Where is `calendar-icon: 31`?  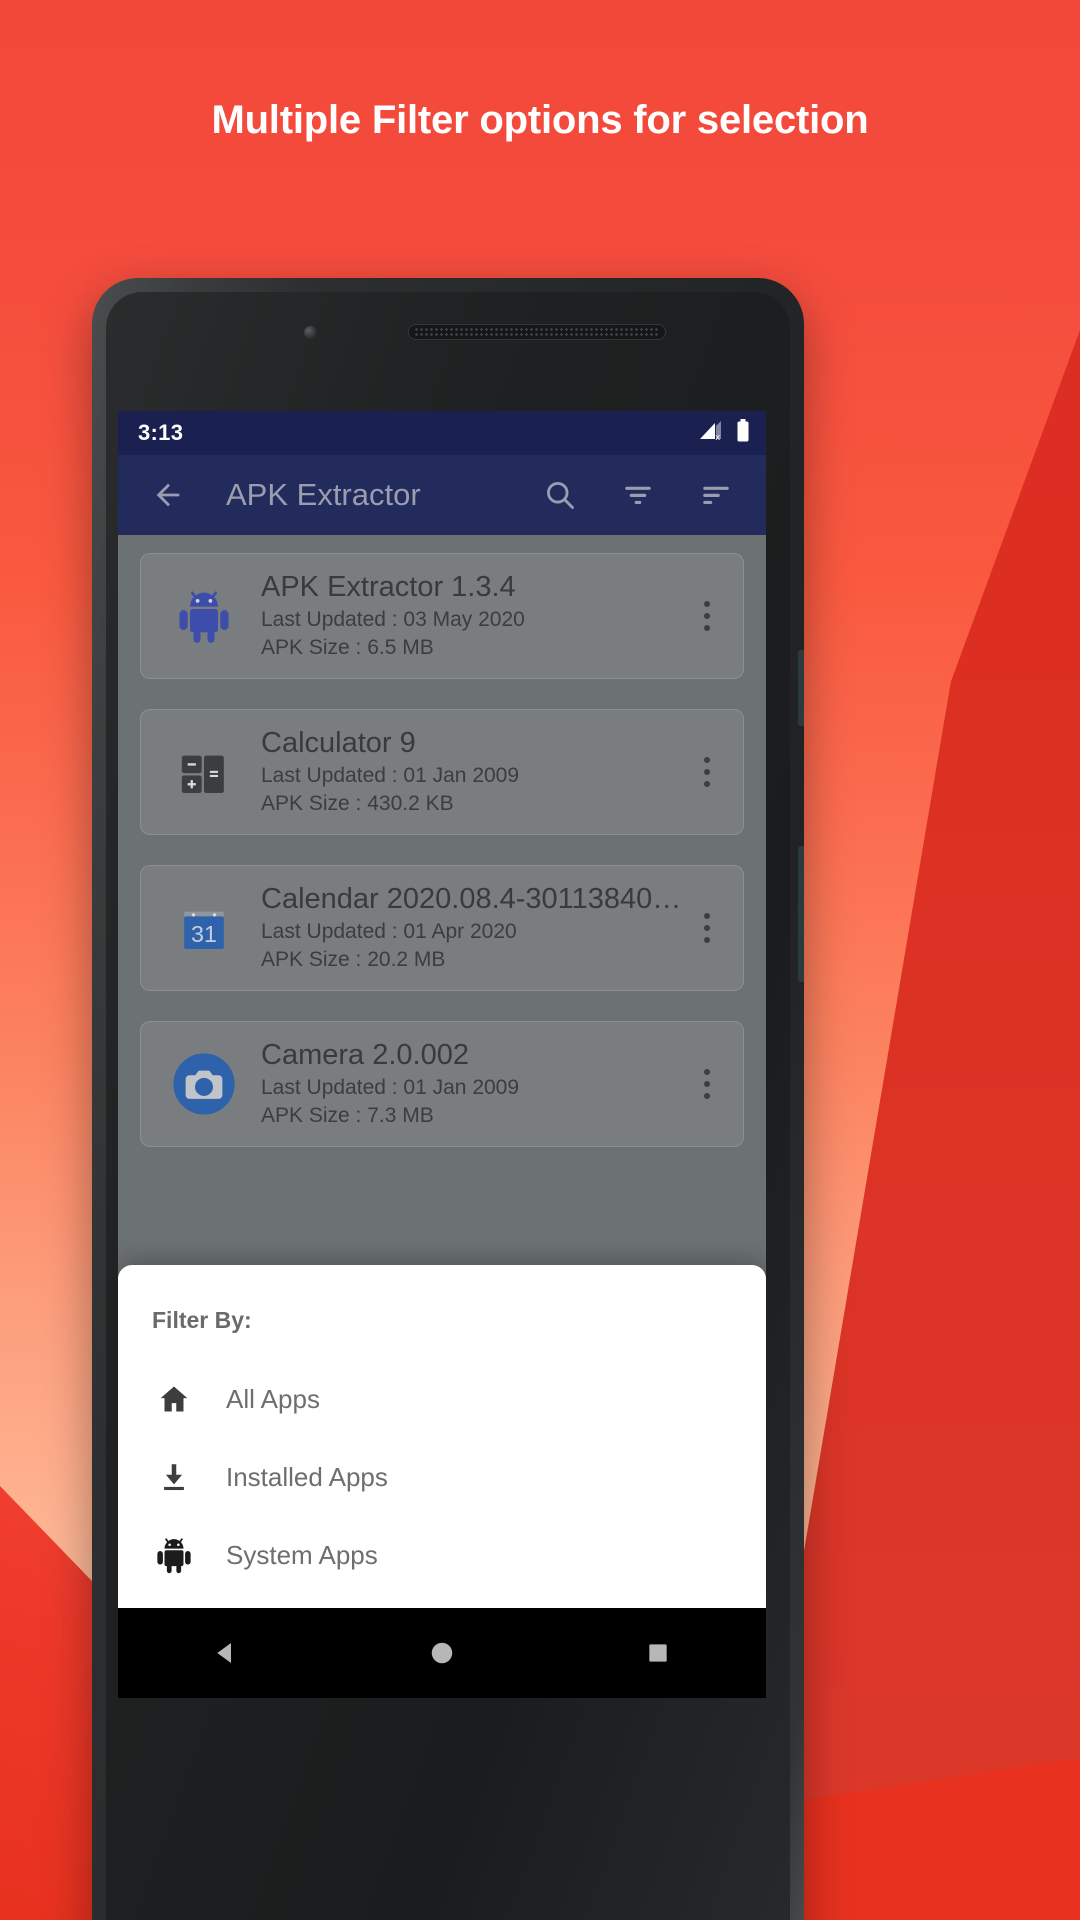
calendar-icon: 31 is located at coordinates (204, 928).